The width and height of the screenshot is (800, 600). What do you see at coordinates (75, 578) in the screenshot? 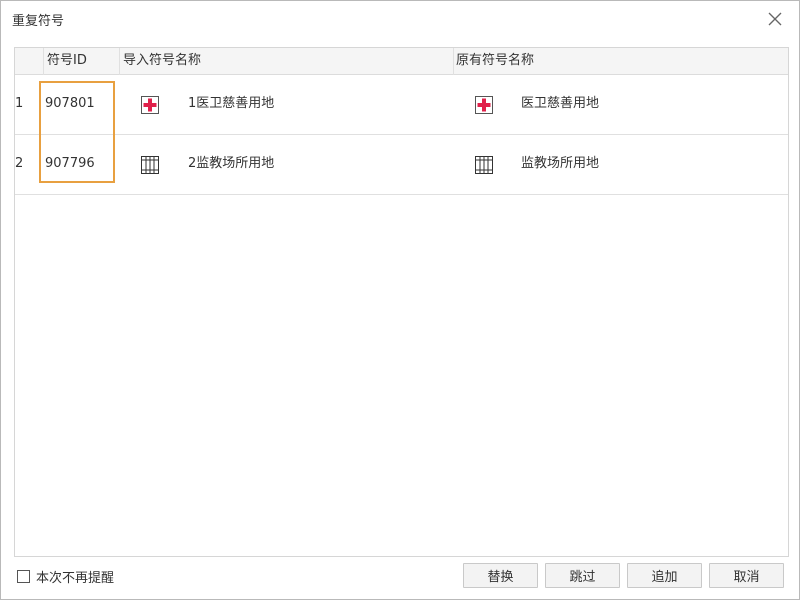
I see `dont-remind-label: 本次不再提醒` at bounding box center [75, 578].